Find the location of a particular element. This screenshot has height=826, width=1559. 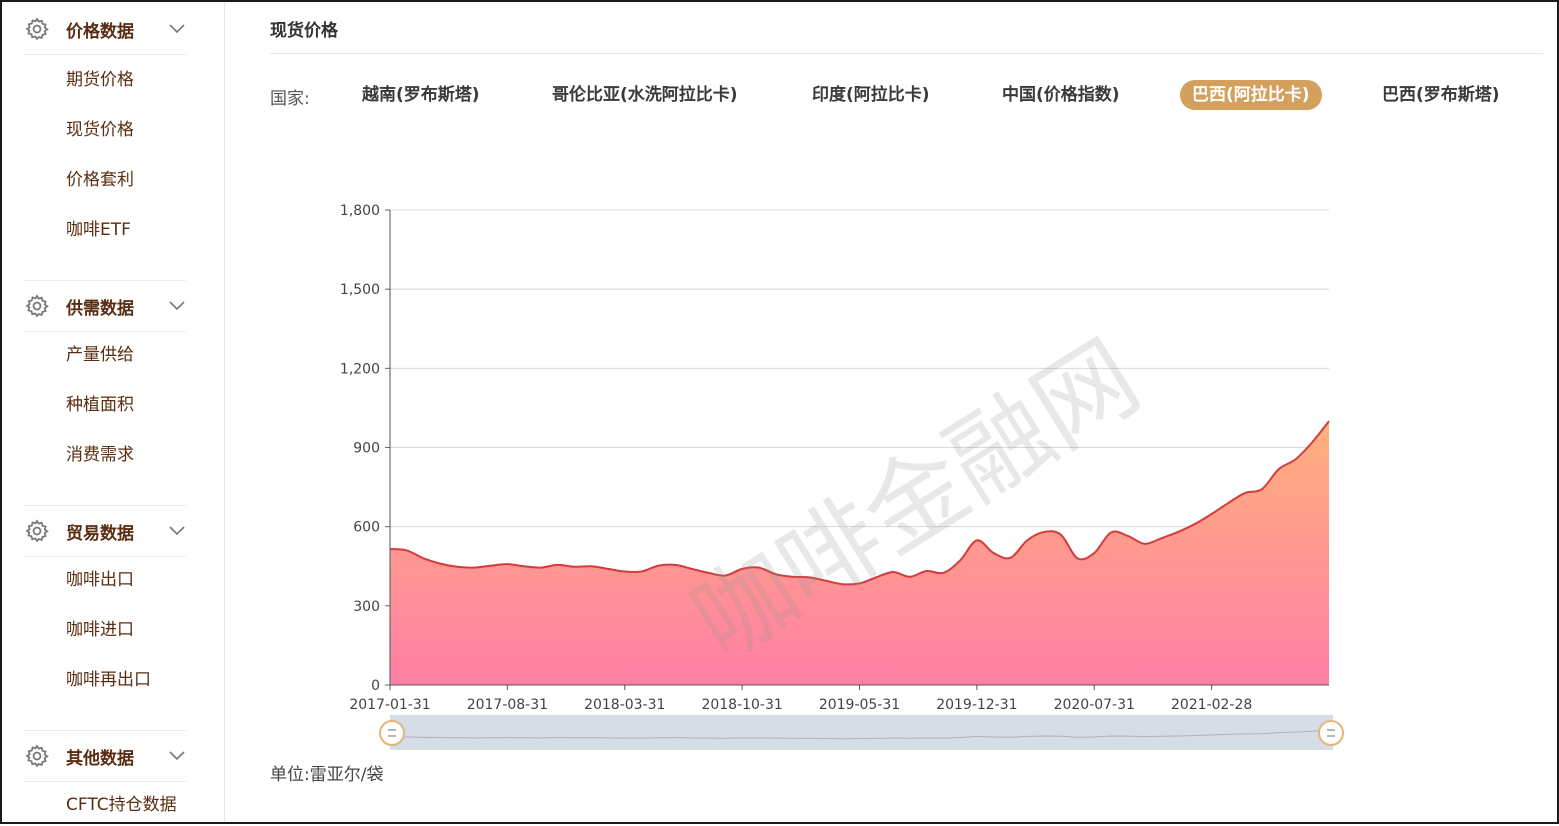

sidebar-item-arbitrage: 价格套利 is located at coordinates (100, 180).